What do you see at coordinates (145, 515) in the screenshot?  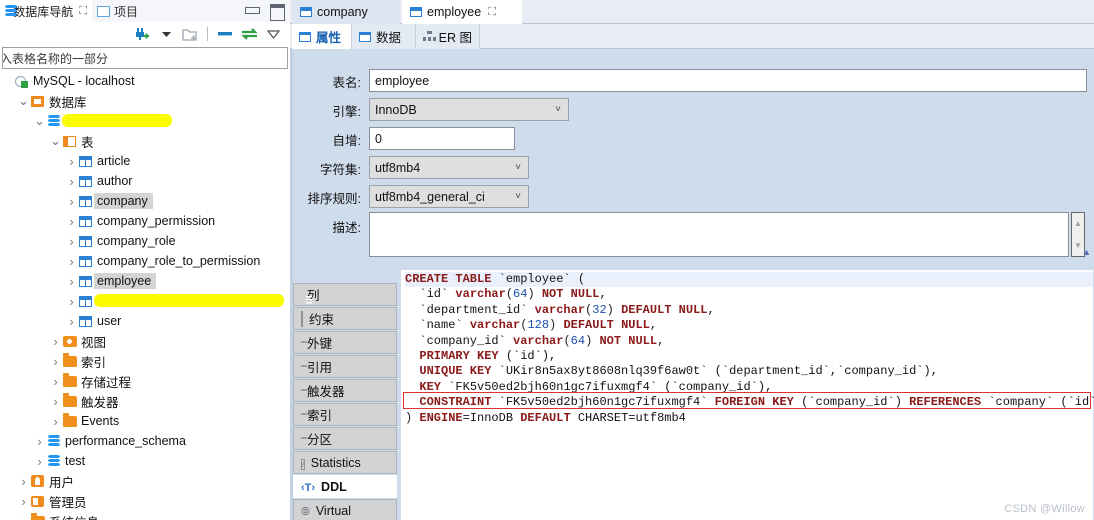 I see `tree-item-: › 系统信息` at bounding box center [145, 515].